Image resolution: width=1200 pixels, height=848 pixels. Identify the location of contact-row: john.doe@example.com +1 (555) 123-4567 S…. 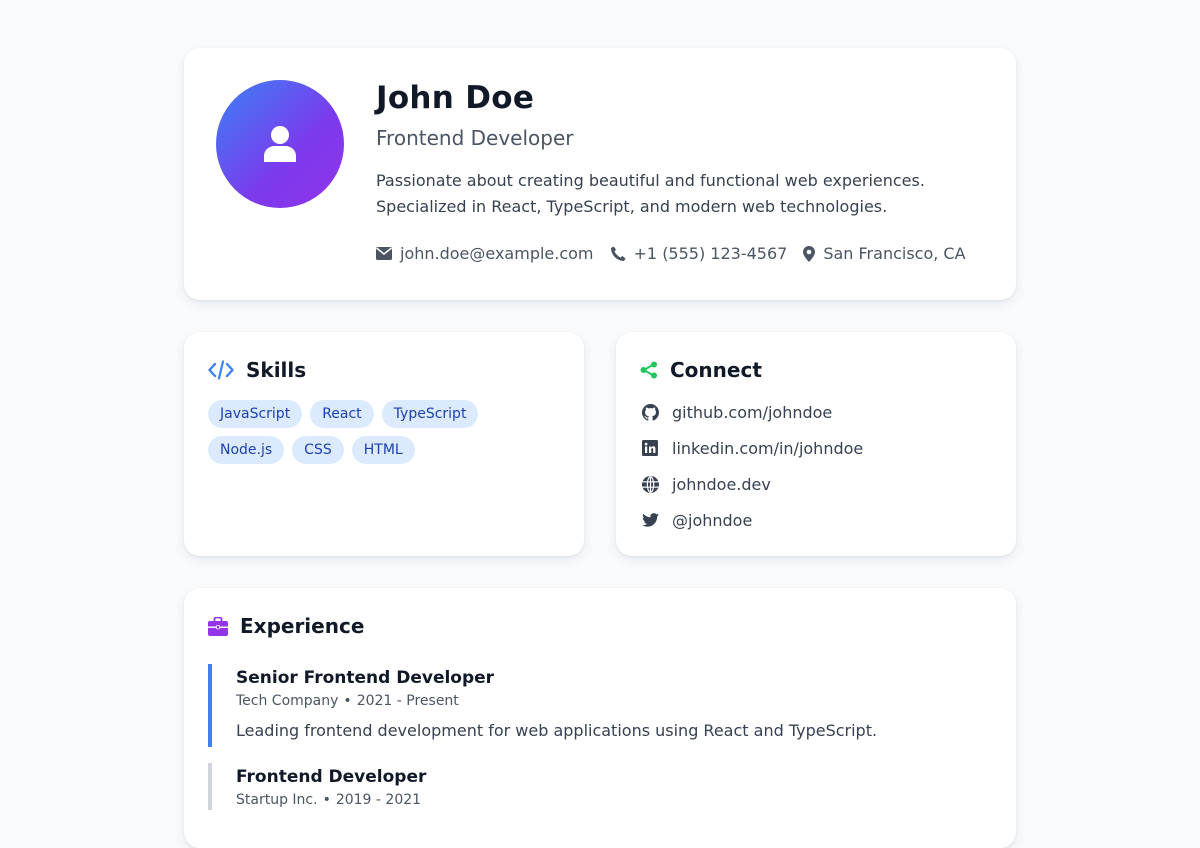
(686, 253).